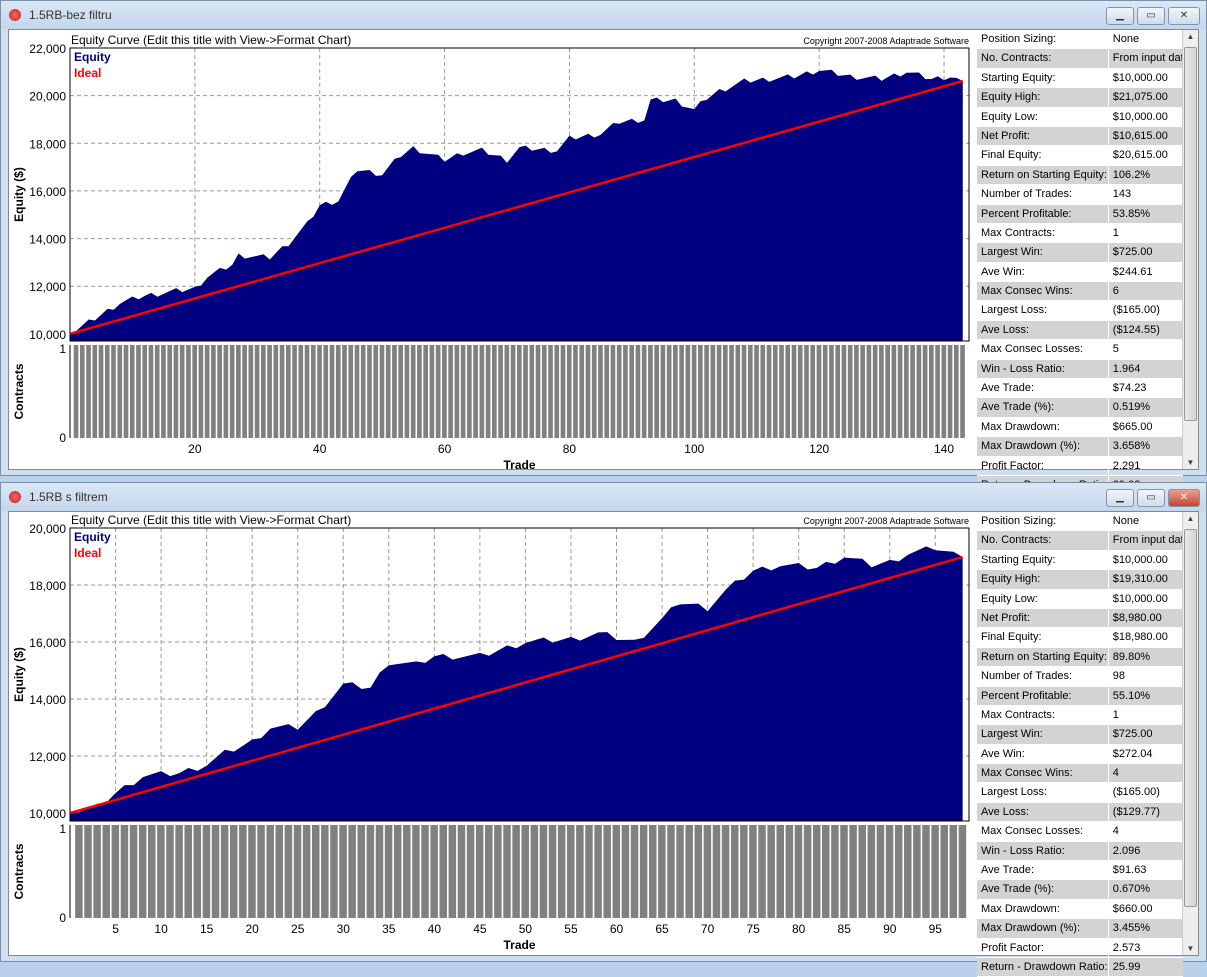 The width and height of the screenshot is (1207, 977). I want to click on stat-value: $725.00, so click(1132, 252).